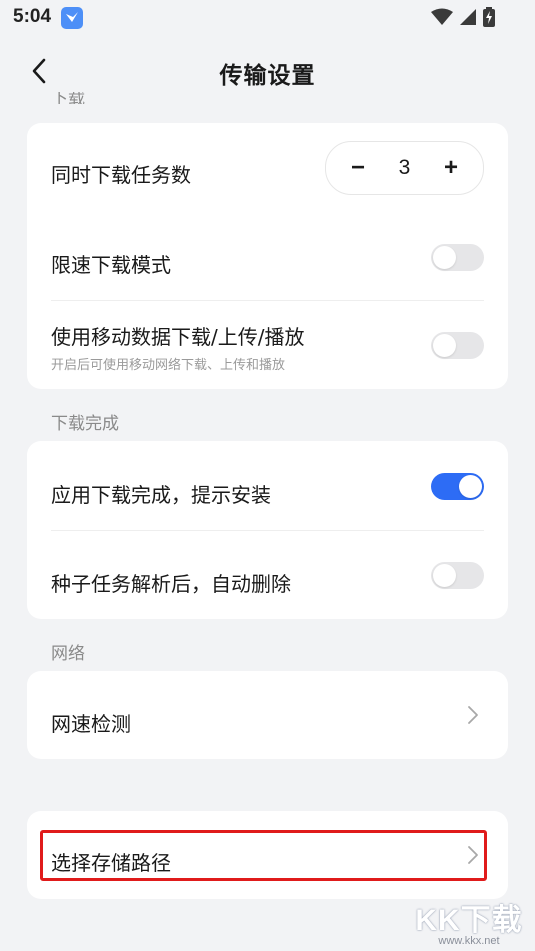 The width and height of the screenshot is (535, 951). Describe the element at coordinates (468, 17) in the screenshot. I see `signal-icon` at that location.